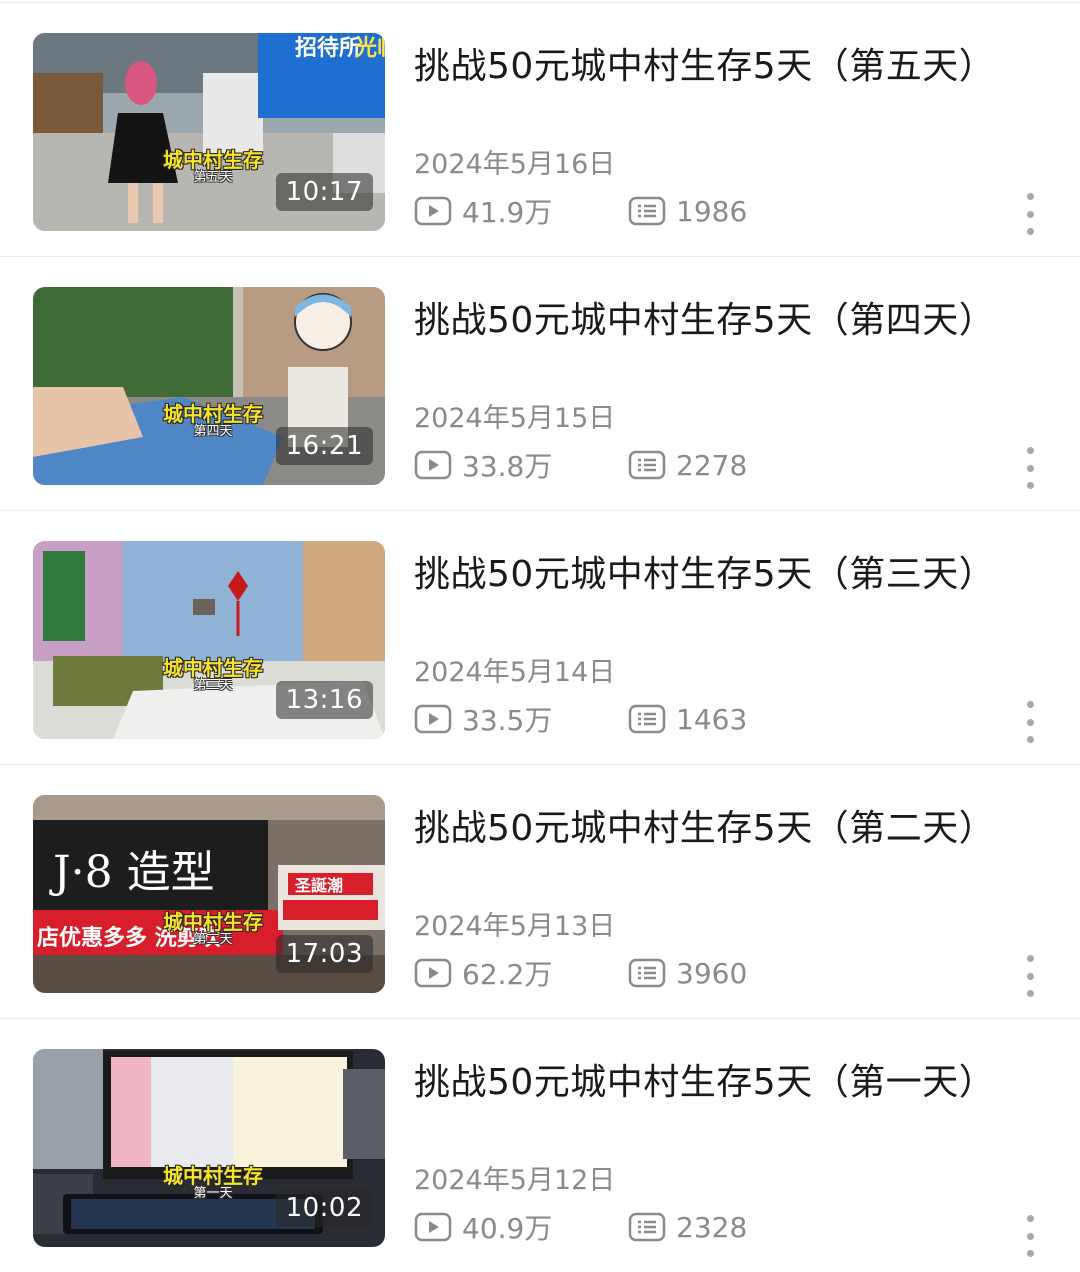  I want to click on view-count: 33.5万, so click(483, 719).